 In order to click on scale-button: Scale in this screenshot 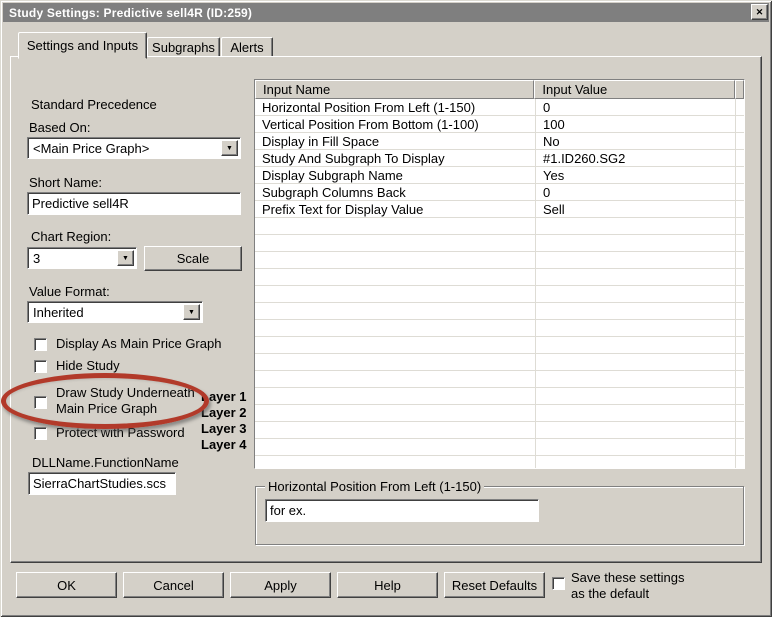, I will do `click(193, 258)`.